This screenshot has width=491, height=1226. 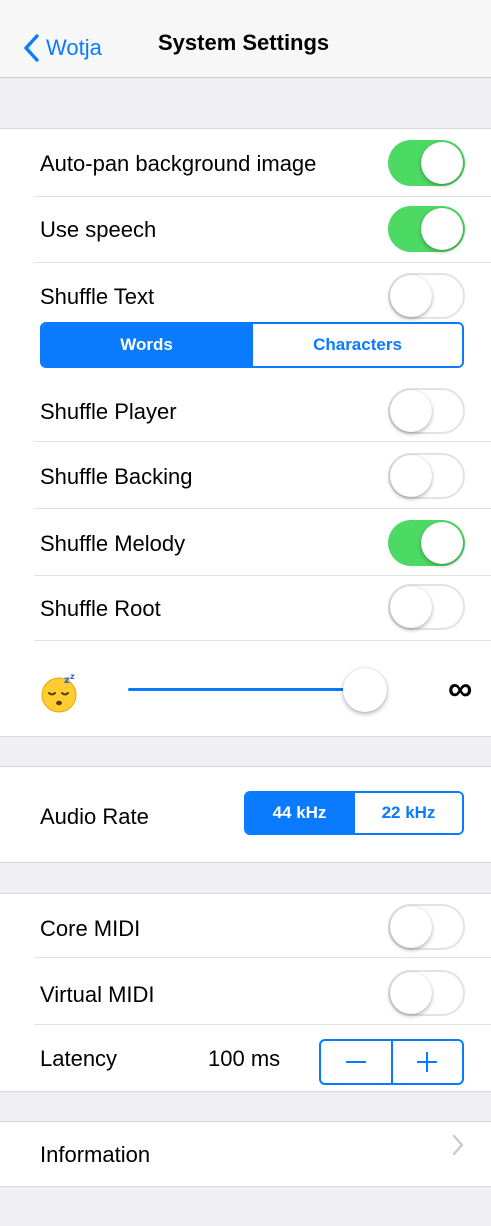 I want to click on minus-icon, so click(x=355, y=1062).